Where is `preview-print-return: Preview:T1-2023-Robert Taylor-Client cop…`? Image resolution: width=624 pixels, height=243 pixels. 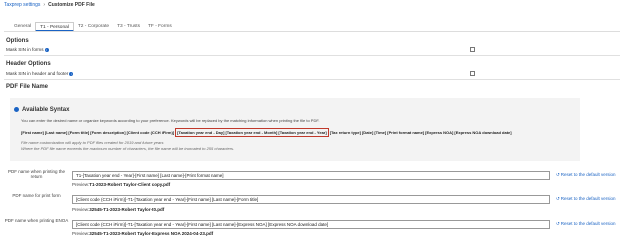
preview-print-return: Preview:T1-2023-Robert Taylor-Client cop… is located at coordinates (121, 184).